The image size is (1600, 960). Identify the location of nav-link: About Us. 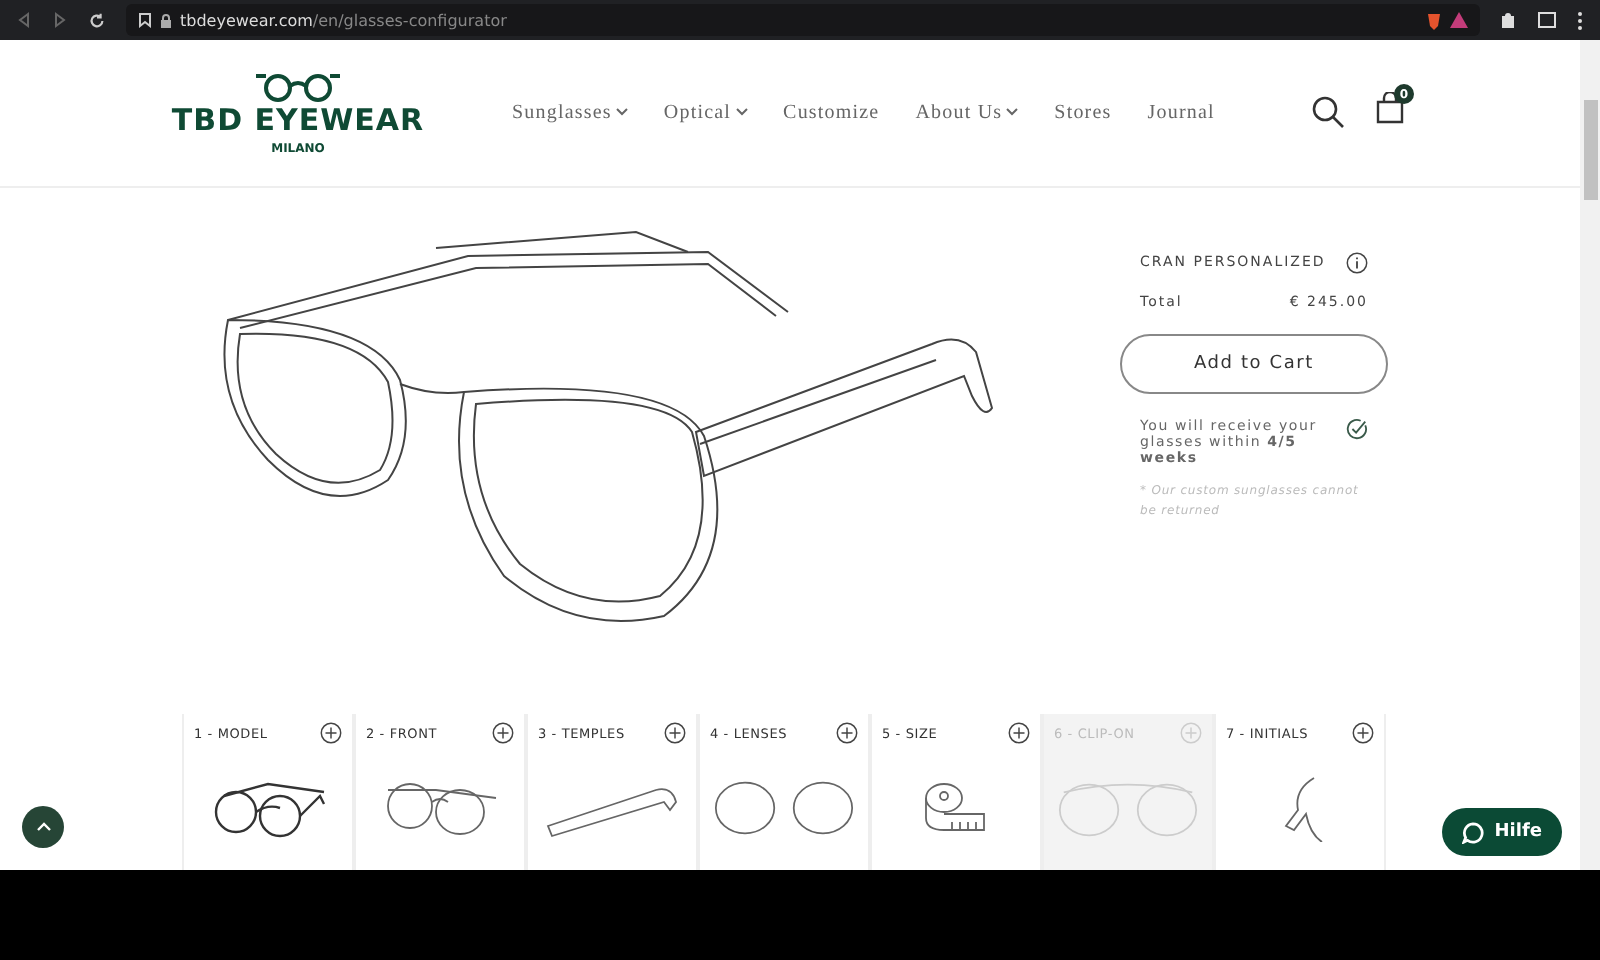
(967, 112).